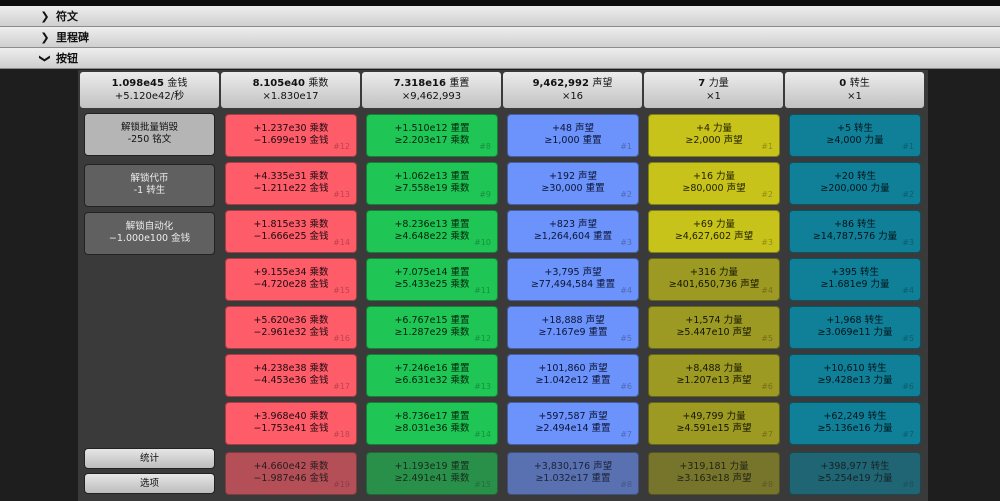  I want to click on power-upgrade-button: +69 力量 ≥4,627,602 声望 #3, so click(714, 231).